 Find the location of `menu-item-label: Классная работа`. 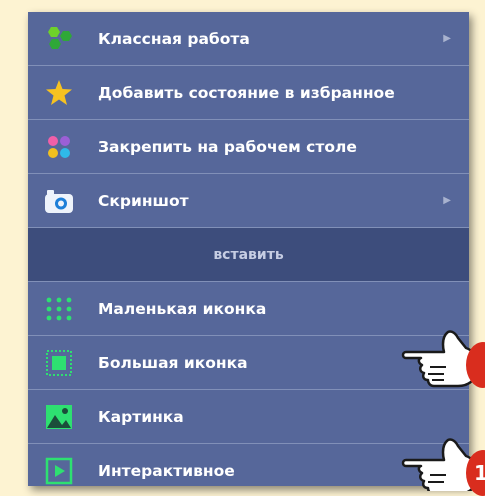

menu-item-label: Классная работа is located at coordinates (174, 38).